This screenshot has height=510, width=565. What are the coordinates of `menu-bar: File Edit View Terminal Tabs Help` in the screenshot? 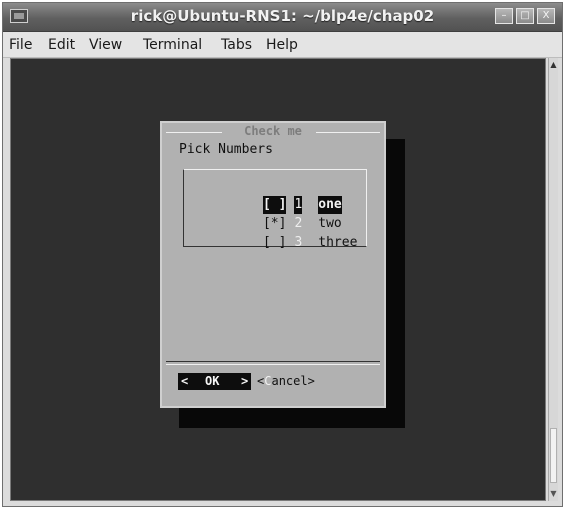 It's located at (282, 45).